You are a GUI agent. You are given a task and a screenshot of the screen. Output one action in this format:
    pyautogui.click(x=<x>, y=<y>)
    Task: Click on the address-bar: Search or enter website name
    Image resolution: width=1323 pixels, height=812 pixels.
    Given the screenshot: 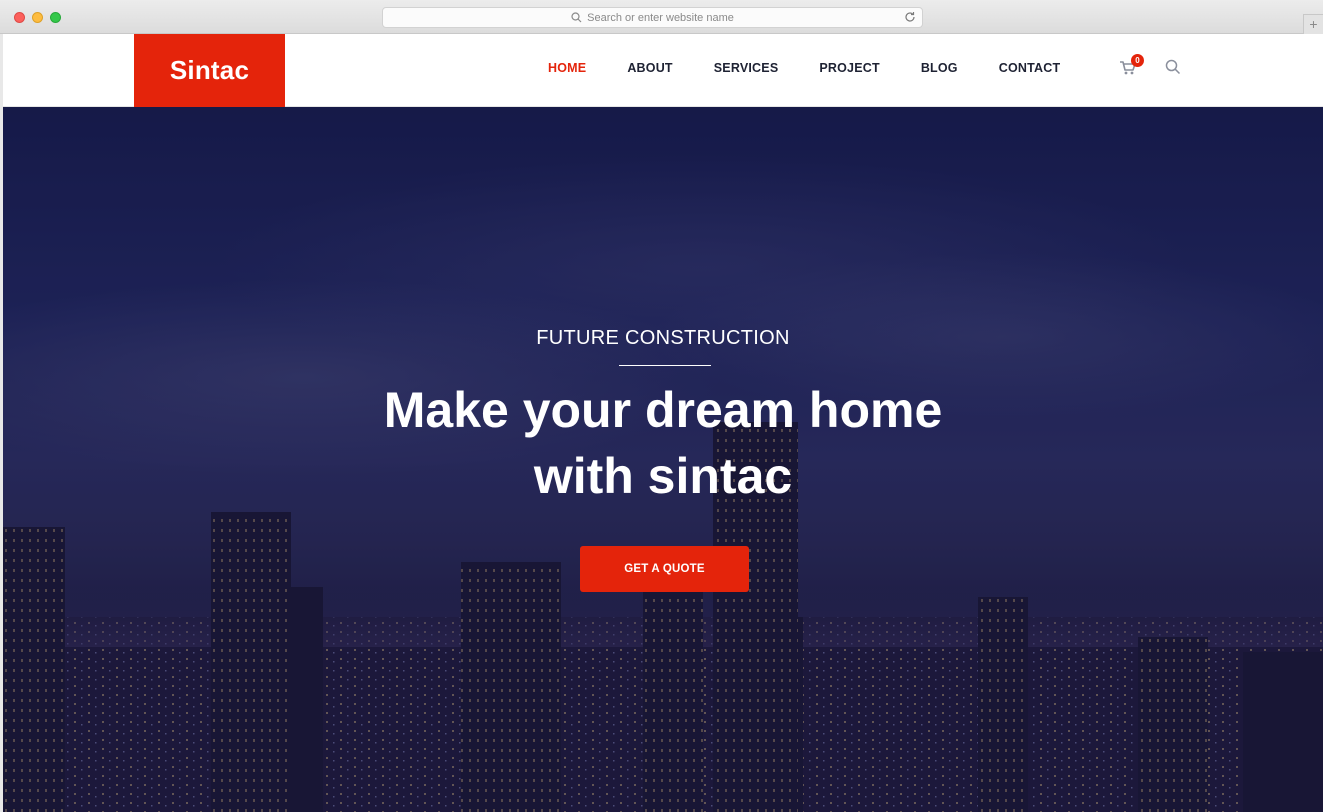 What is the action you would take?
    pyautogui.click(x=652, y=17)
    